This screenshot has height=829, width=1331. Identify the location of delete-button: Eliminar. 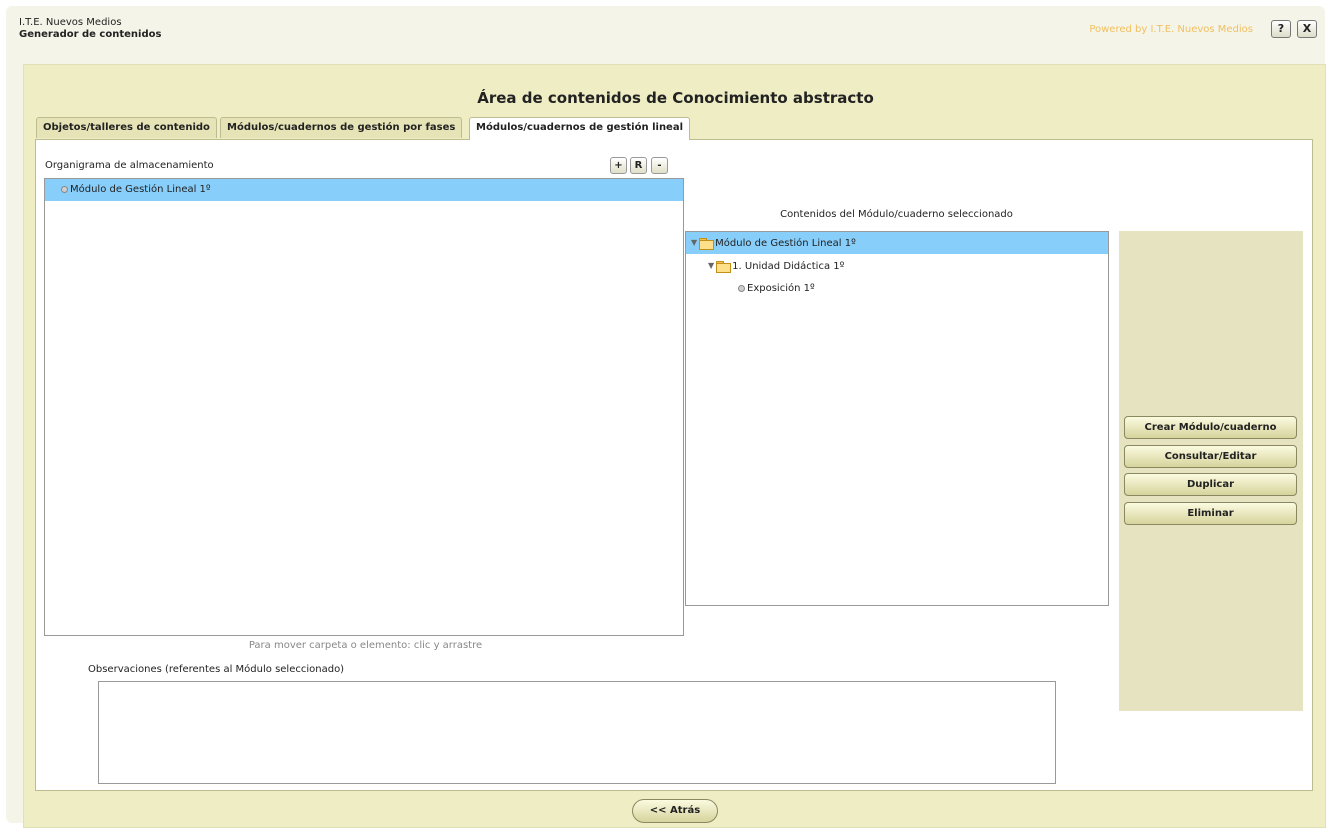
(1210, 513).